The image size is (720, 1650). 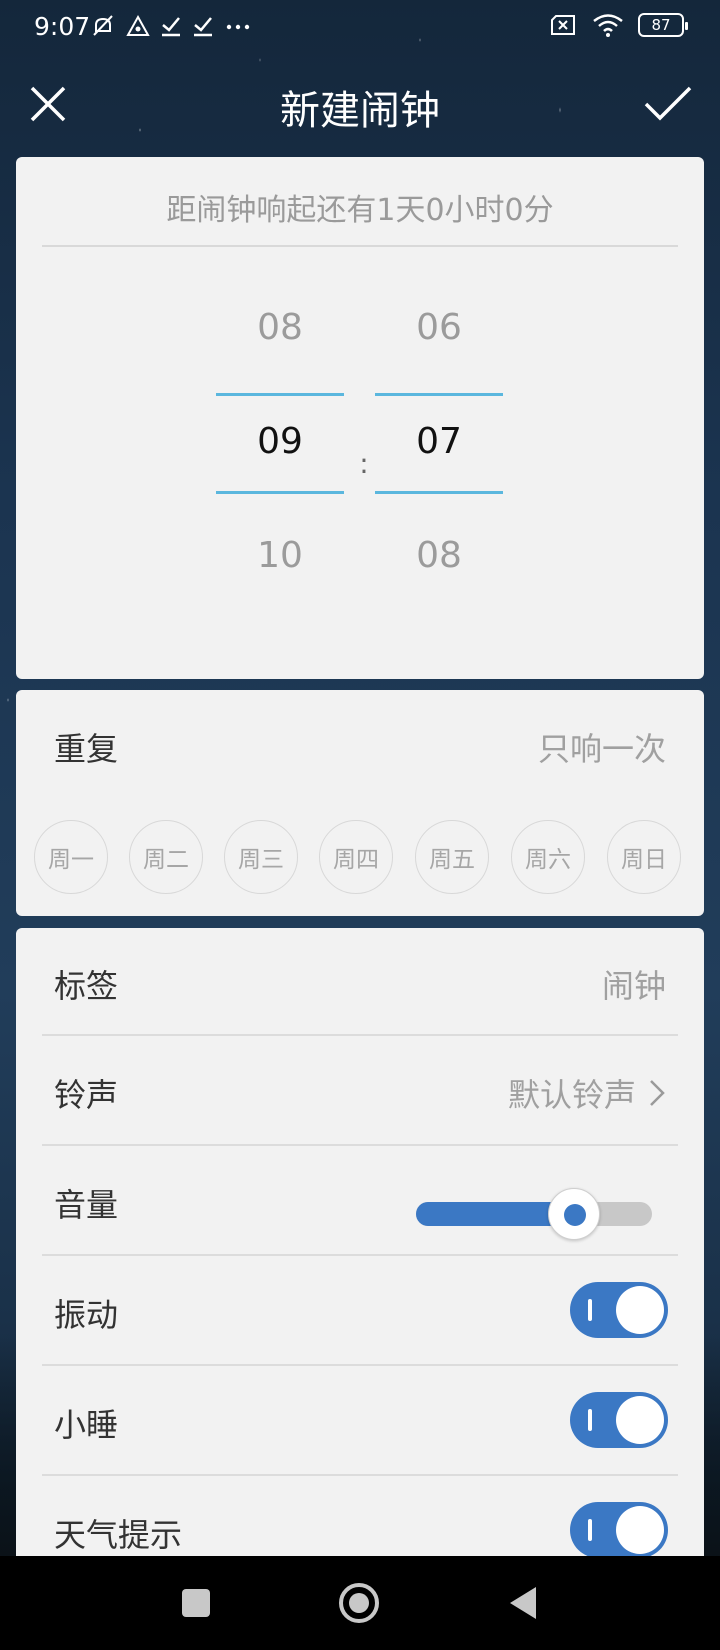 I want to click on more-dots-icon, so click(x=238, y=27).